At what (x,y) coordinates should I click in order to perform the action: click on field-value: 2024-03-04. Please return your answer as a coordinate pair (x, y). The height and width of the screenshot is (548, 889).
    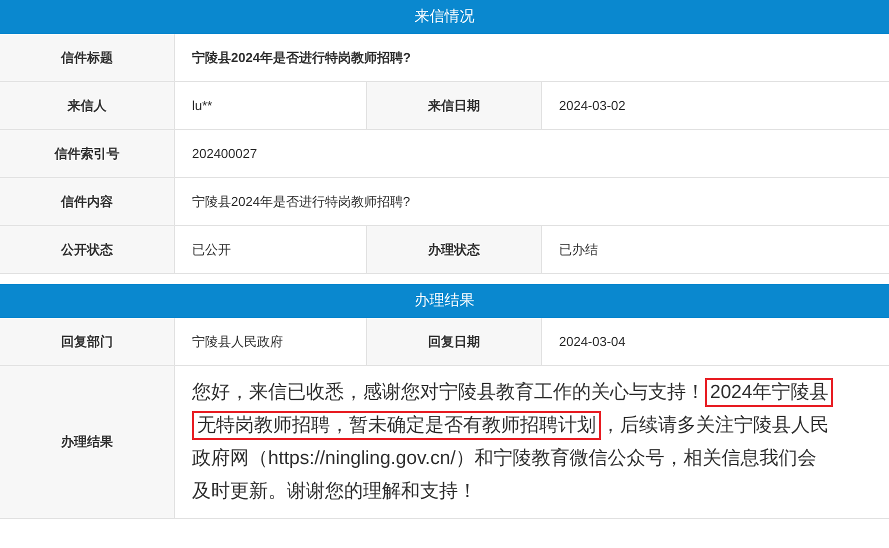
    Looking at the image, I should click on (592, 341).